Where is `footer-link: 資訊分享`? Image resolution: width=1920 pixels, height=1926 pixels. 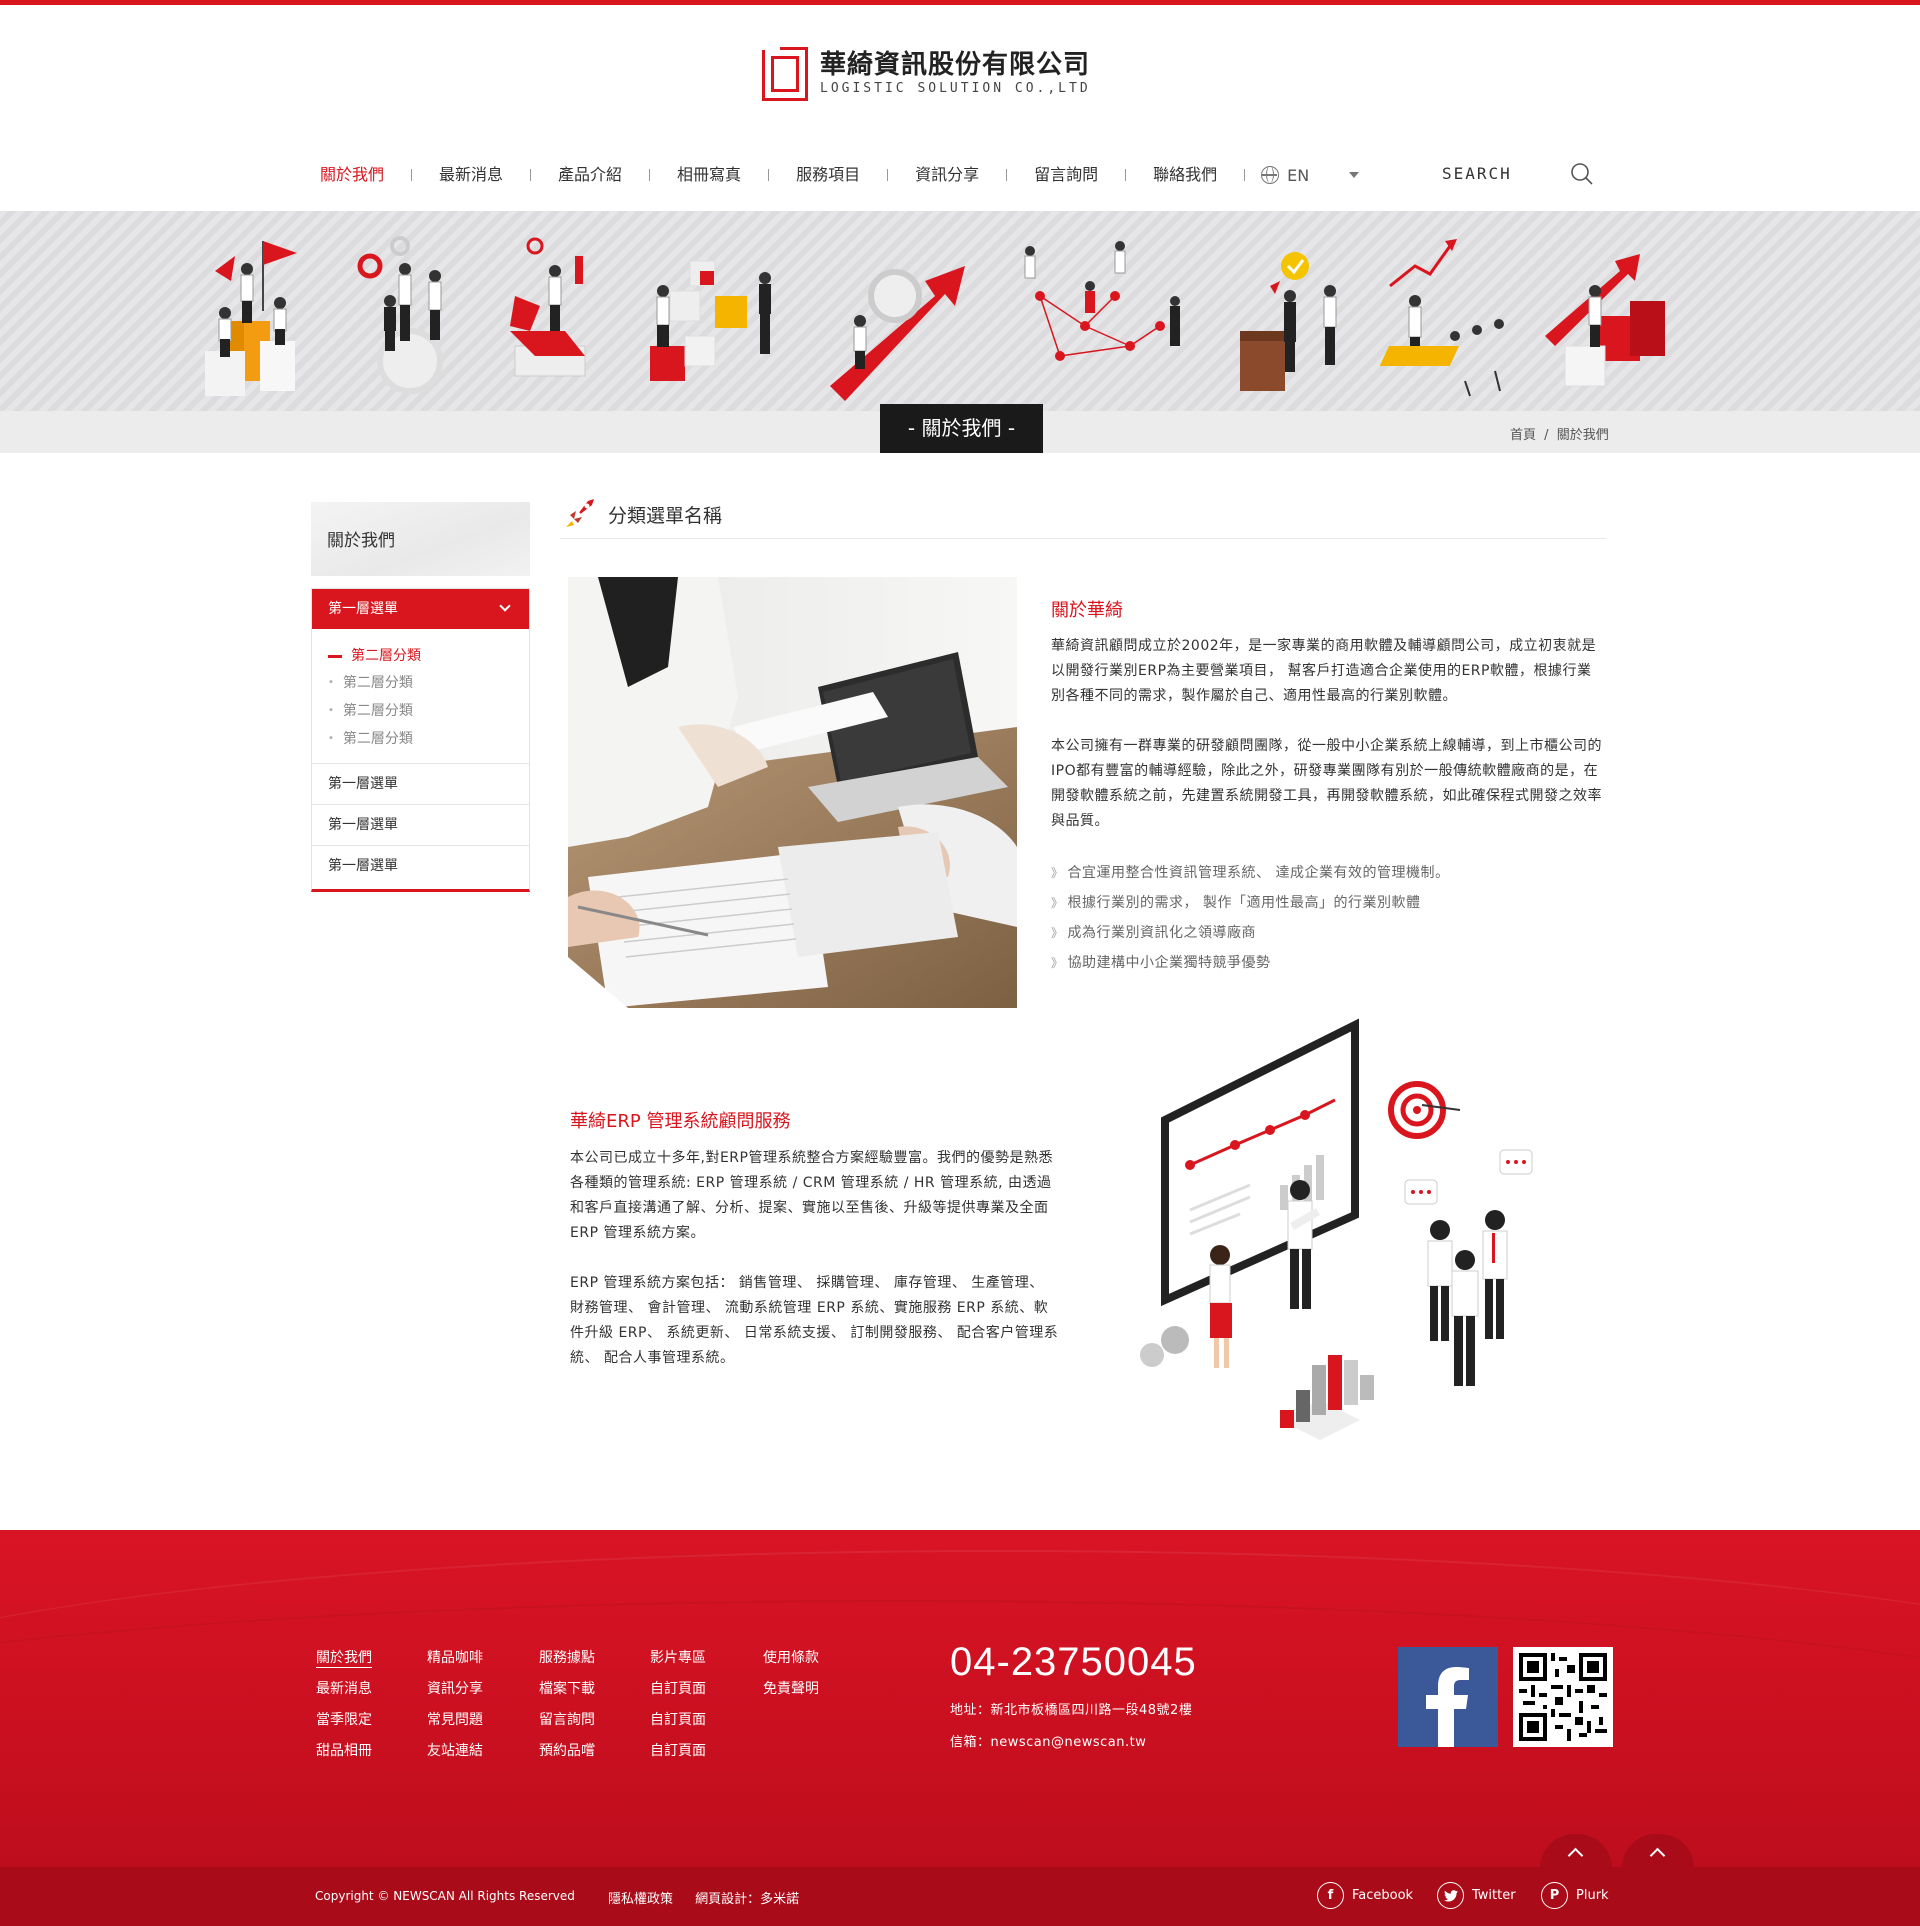
footer-link: 資訊分享 is located at coordinates (455, 1694).